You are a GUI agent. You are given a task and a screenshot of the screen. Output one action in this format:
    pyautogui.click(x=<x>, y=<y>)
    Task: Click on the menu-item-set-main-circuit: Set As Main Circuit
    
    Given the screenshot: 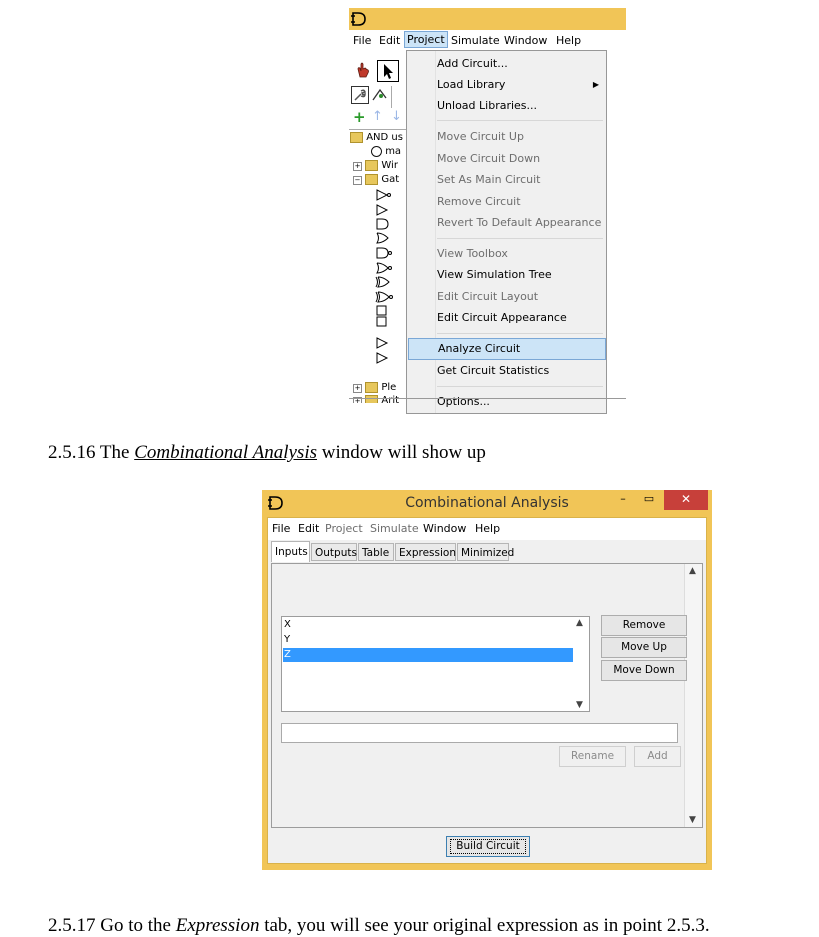 What is the action you would take?
    pyautogui.click(x=520, y=180)
    